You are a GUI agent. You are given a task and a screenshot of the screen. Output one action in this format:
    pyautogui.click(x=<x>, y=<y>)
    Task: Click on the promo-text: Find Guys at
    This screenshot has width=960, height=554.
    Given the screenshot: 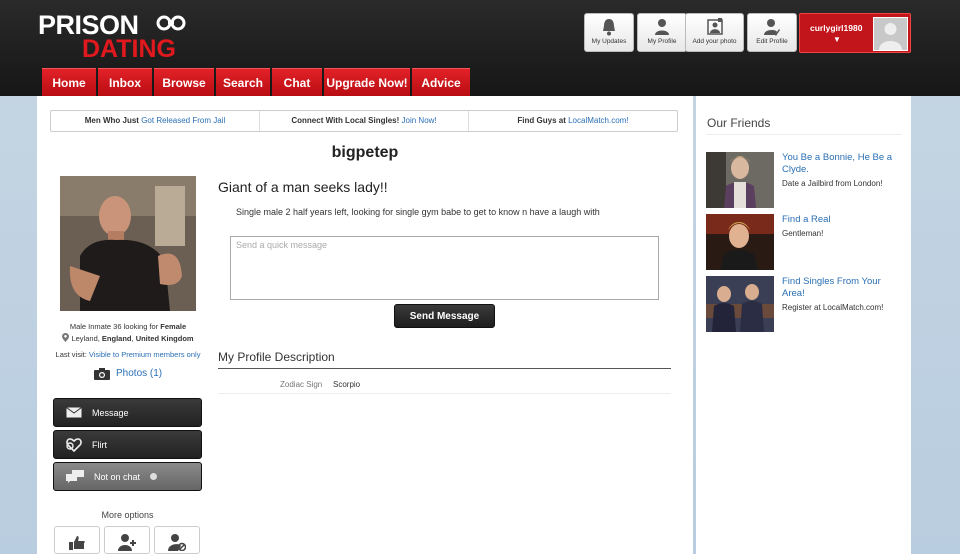 What is the action you would take?
    pyautogui.click(x=543, y=120)
    